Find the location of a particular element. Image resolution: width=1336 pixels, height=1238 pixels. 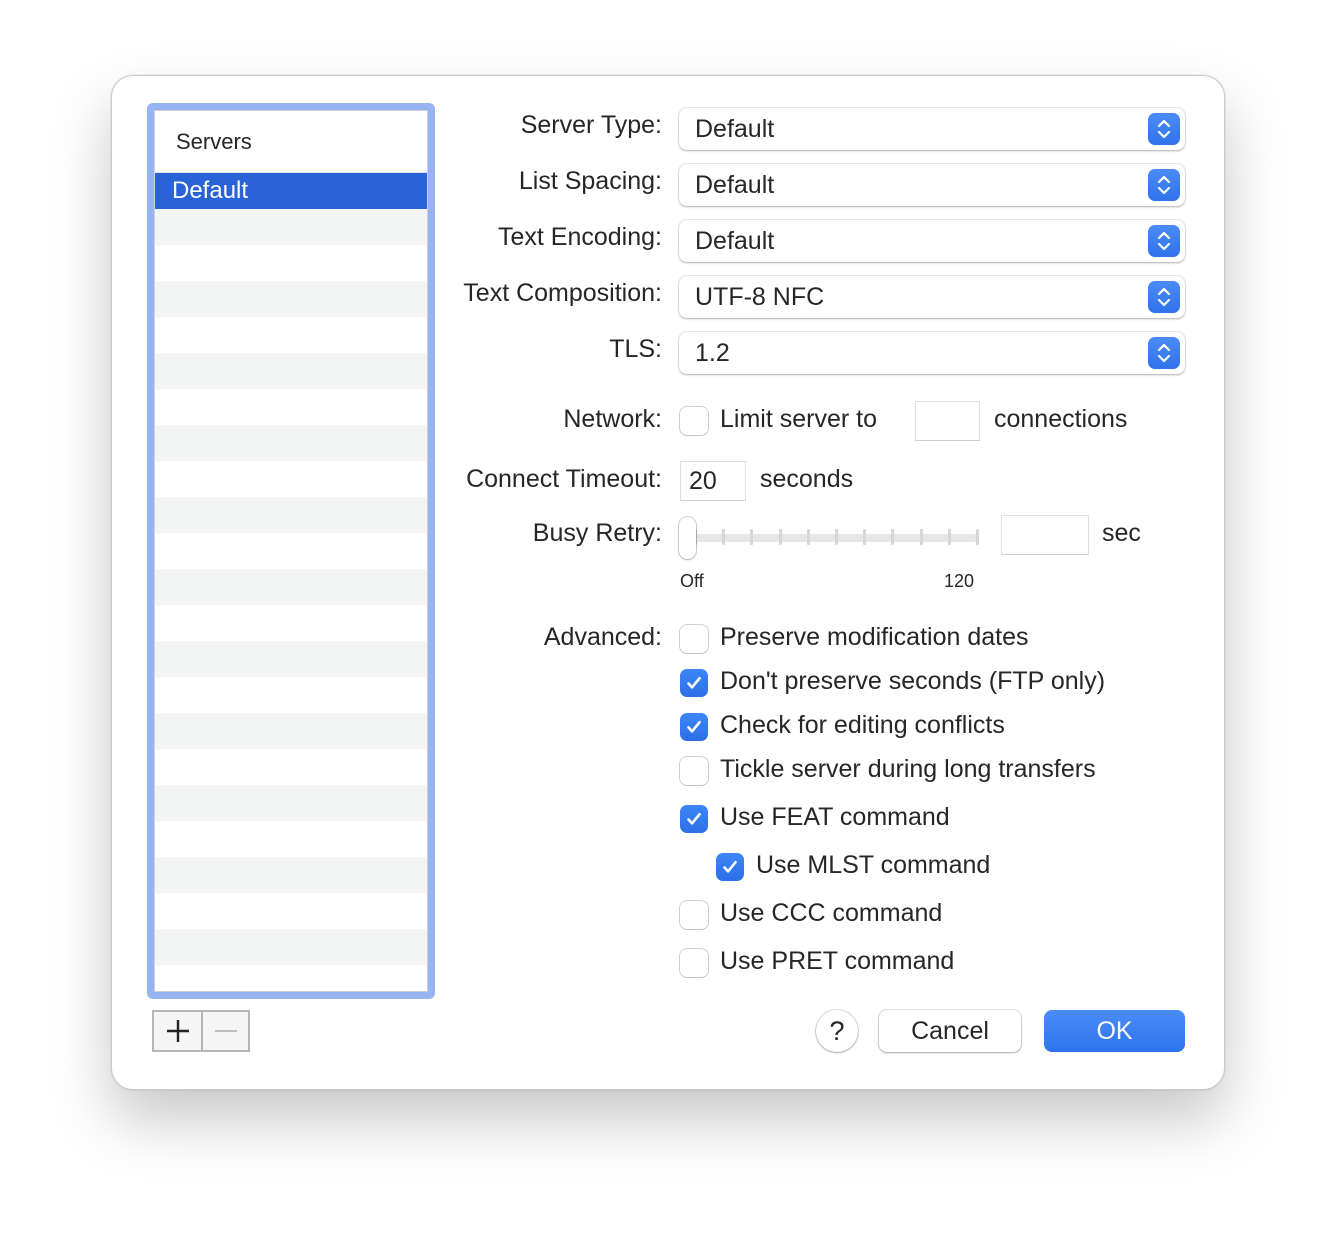

server-list-item-default: Default is located at coordinates (291, 191).